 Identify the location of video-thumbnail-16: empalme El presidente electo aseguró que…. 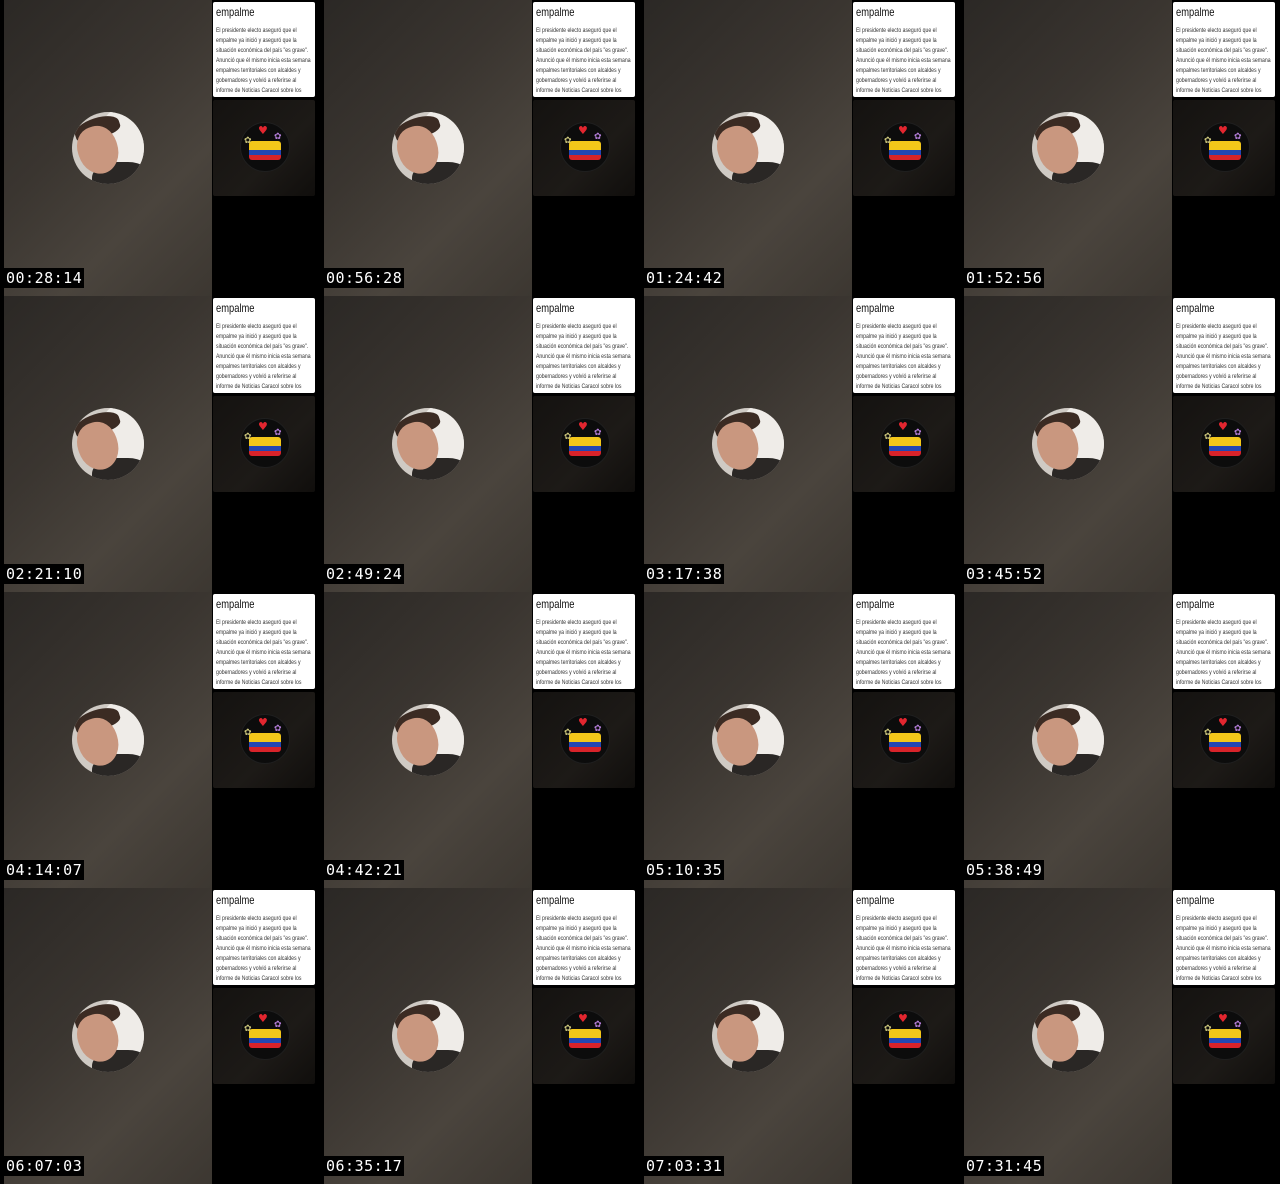
(1120, 1036).